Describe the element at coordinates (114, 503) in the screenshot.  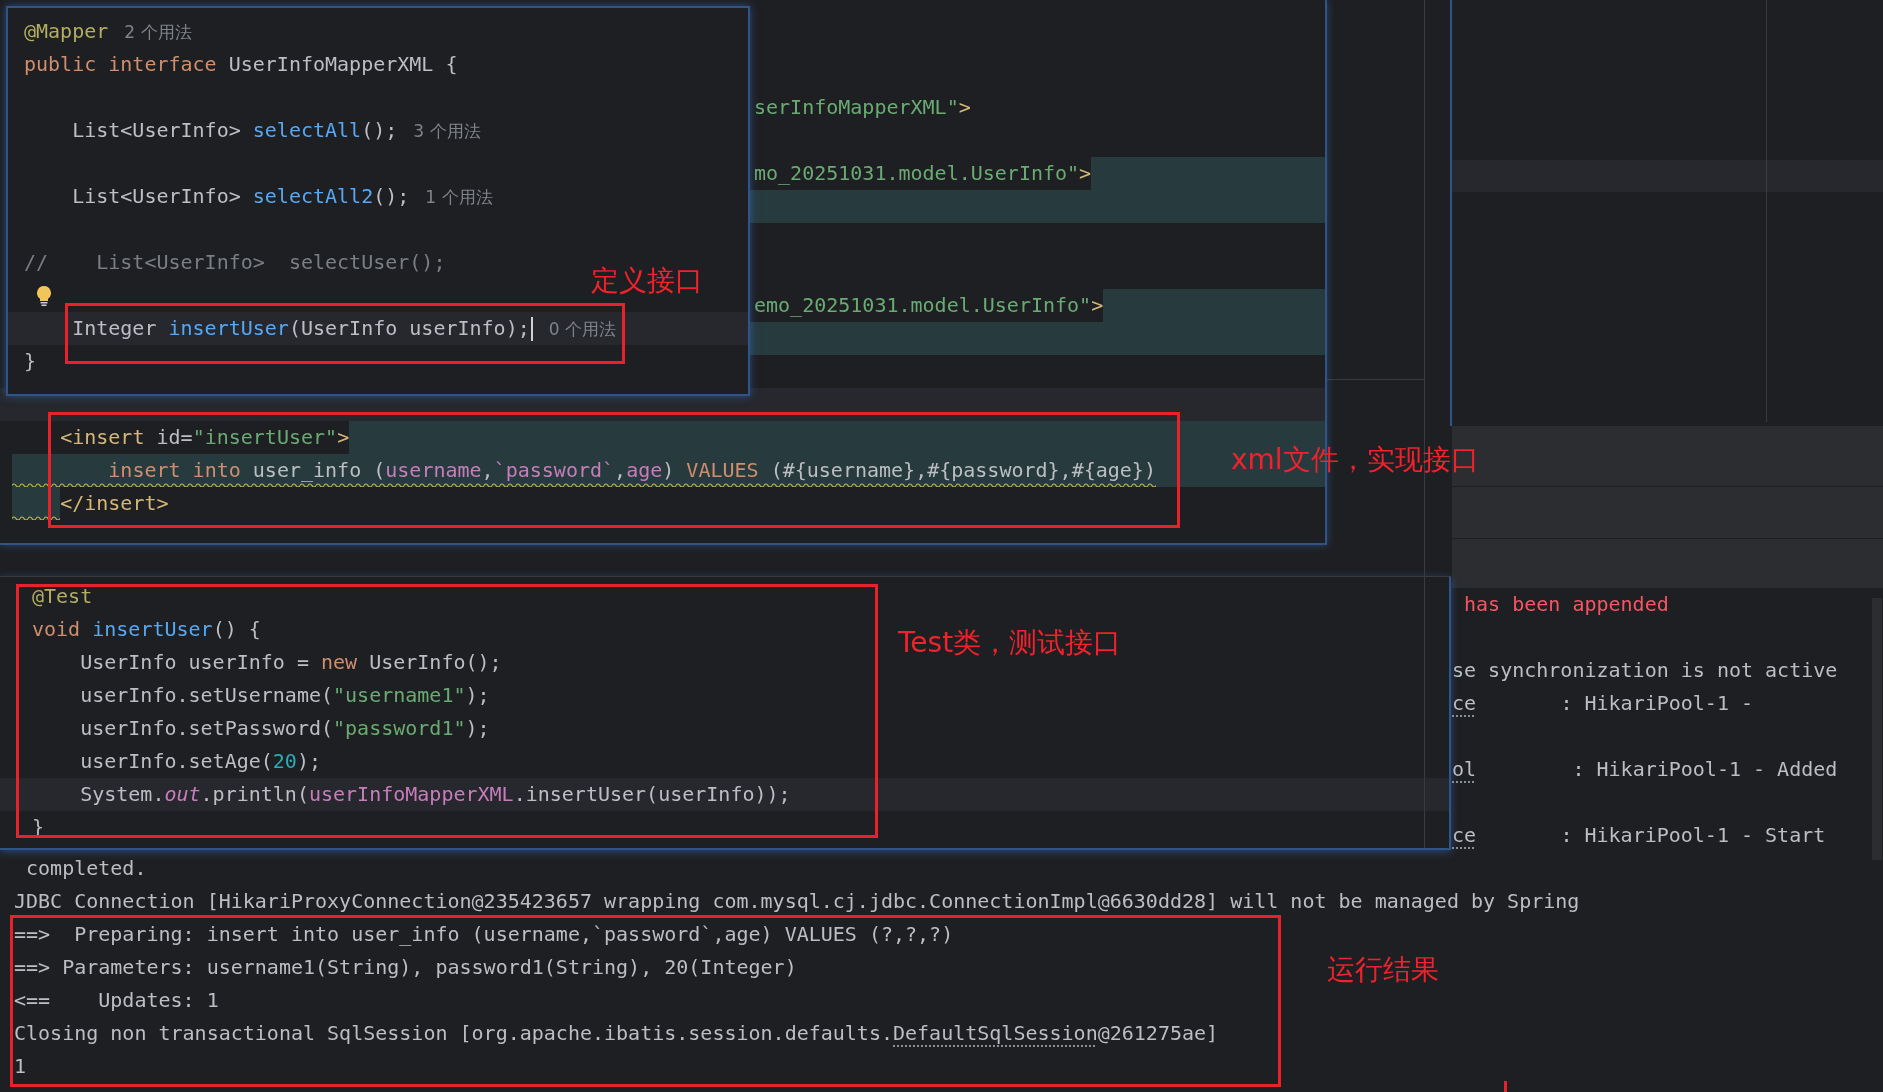
I see `code-line: </insert>` at that location.